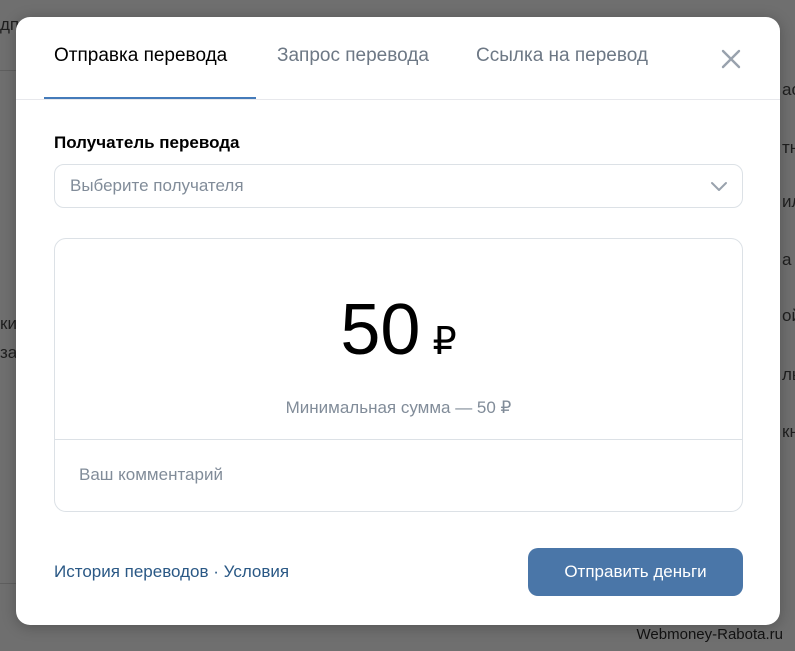 This screenshot has width=795, height=651. Describe the element at coordinates (788, 201) in the screenshot. I see `background-text: ил` at that location.